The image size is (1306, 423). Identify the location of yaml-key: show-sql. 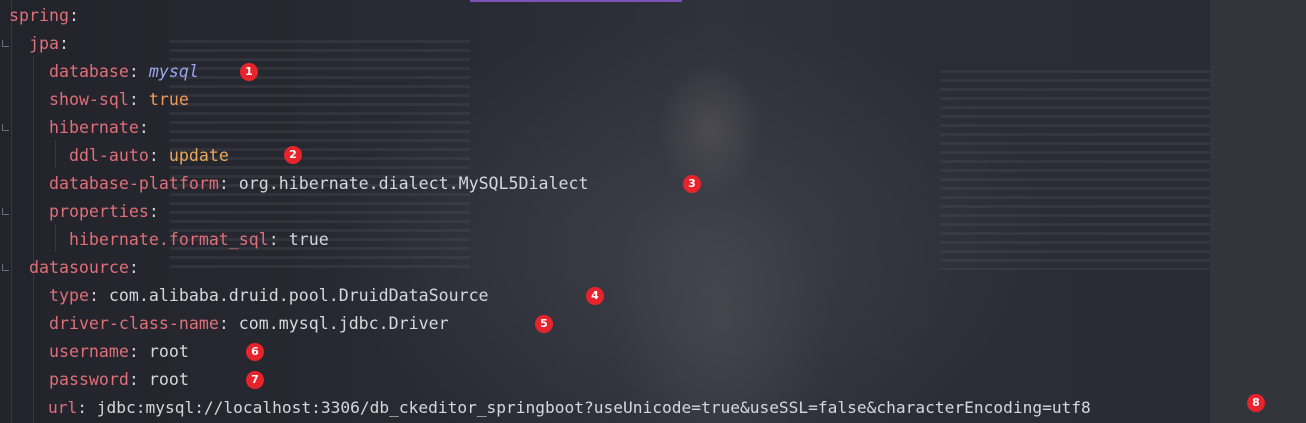
(88, 99).